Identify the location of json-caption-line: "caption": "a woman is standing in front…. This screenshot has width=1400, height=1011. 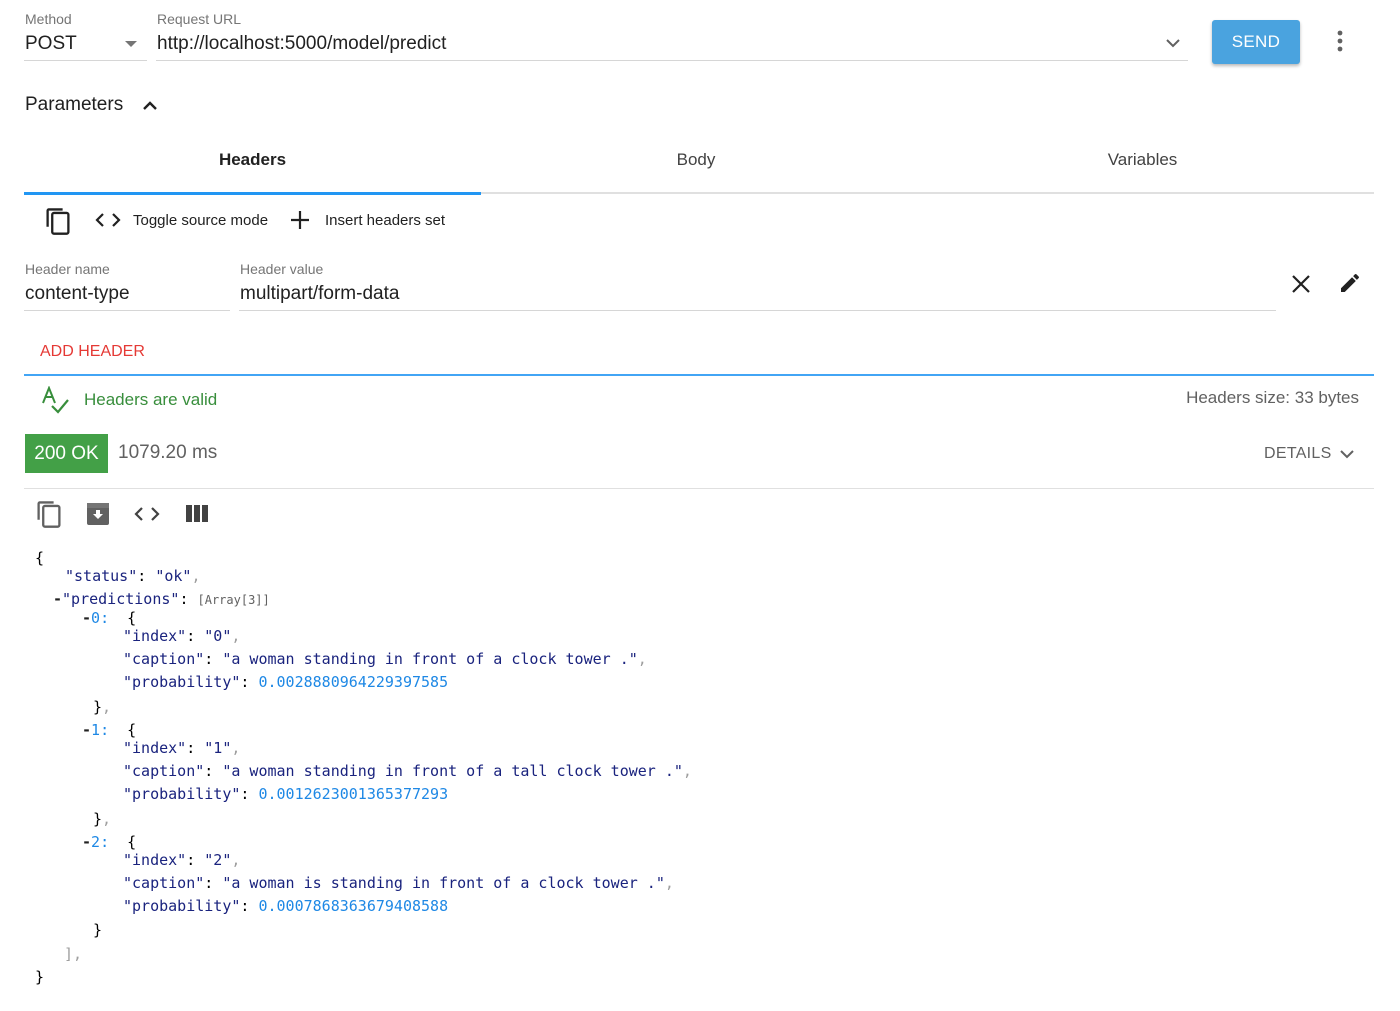
(398, 883).